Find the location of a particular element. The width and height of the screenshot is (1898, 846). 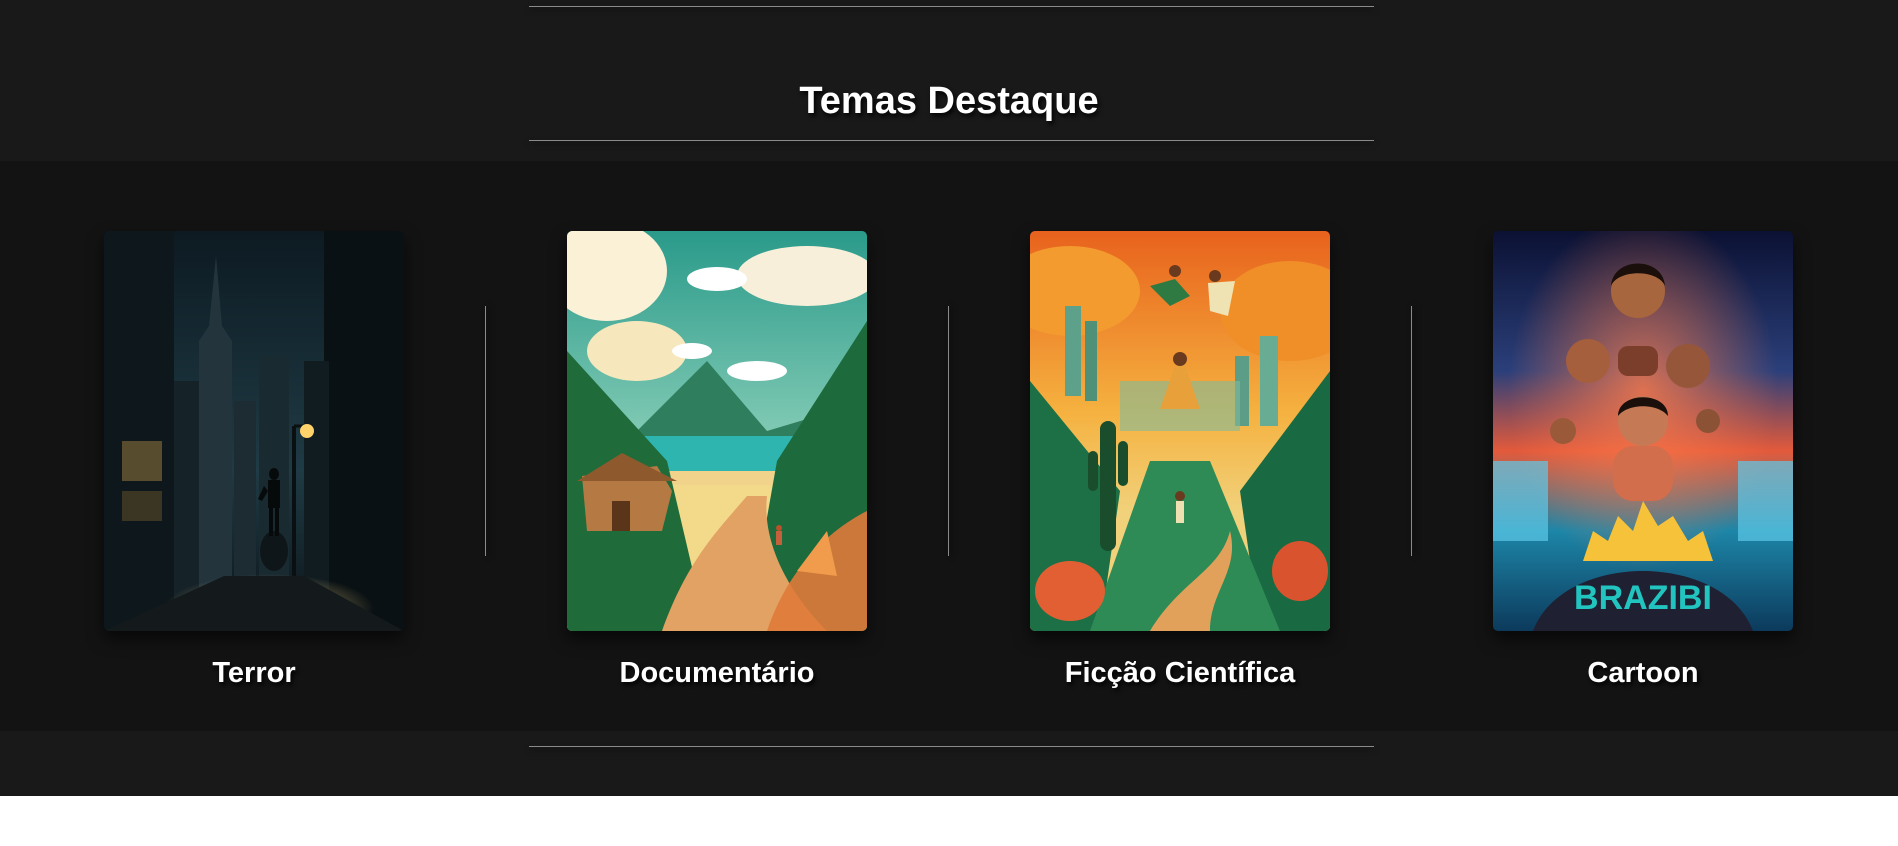

noir-city-illustration is located at coordinates (254, 431).